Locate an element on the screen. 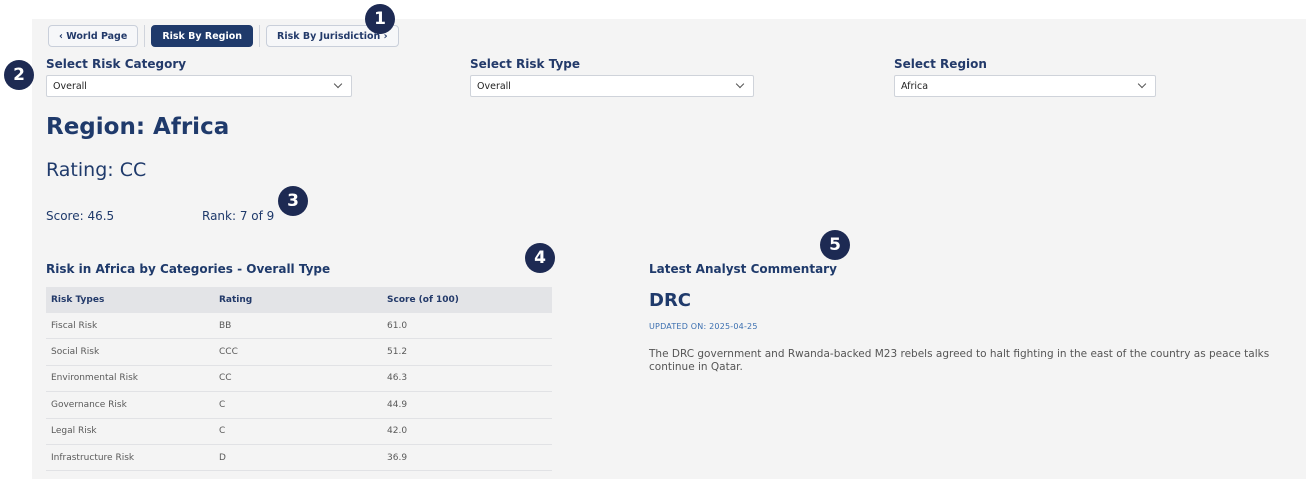 The image size is (1306, 482). region-score: Score: 46.5 is located at coordinates (80, 216).